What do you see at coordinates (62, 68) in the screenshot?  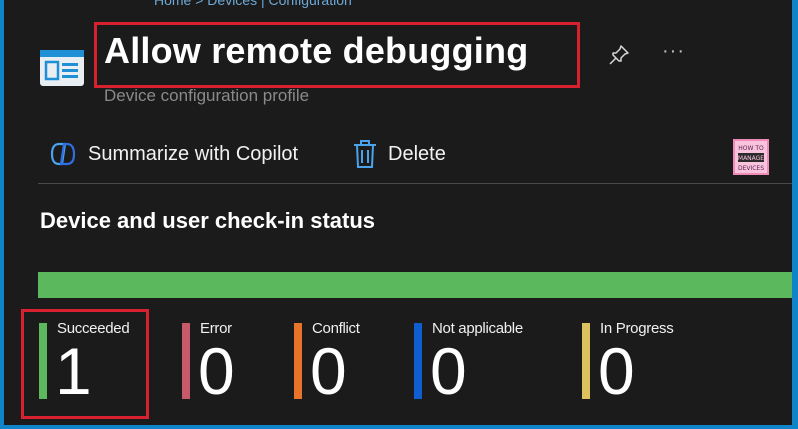 I see `profile-icon` at bounding box center [62, 68].